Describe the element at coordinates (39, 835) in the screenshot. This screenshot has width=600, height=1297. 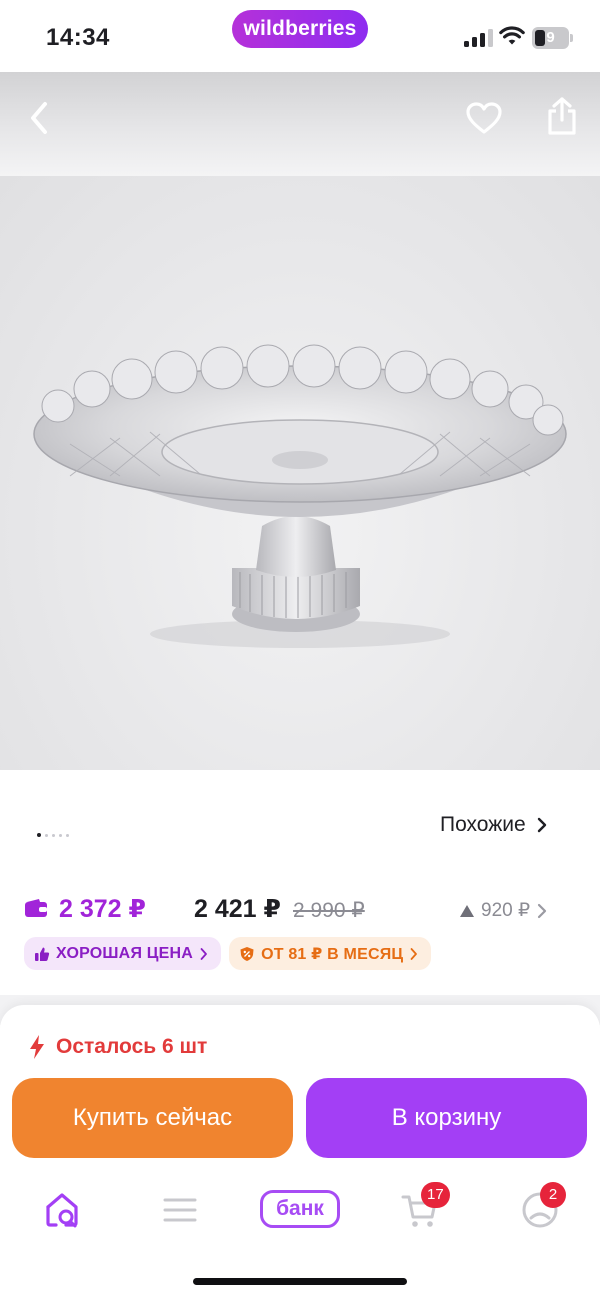
I see `pagination-dot-active` at that location.